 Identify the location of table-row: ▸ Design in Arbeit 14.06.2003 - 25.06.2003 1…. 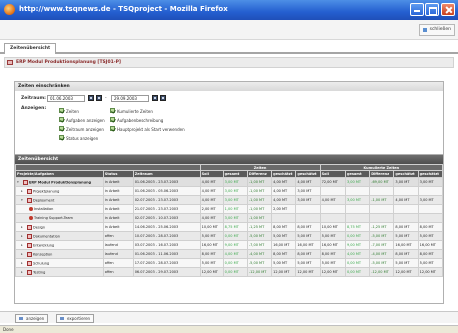
(229, 227).